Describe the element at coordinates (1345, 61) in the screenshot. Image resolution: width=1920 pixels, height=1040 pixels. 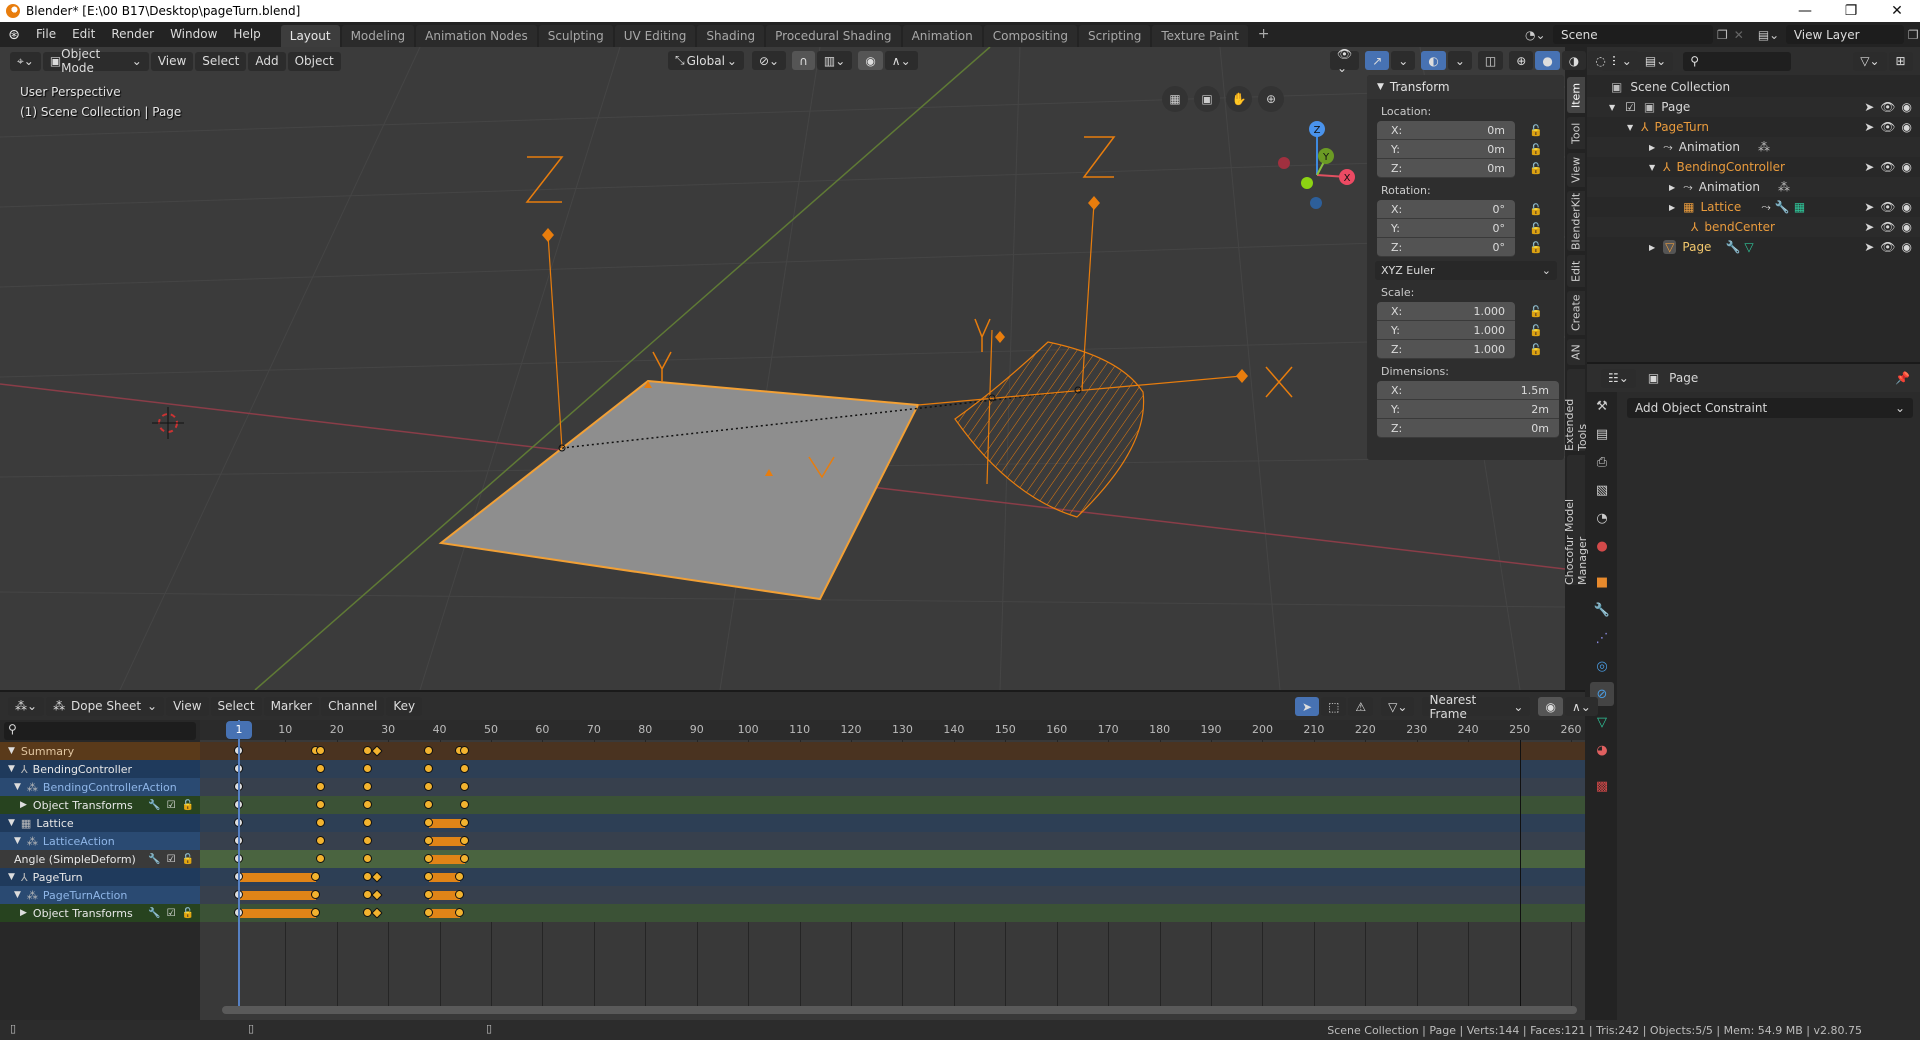
I see `visibility-button: 👁⌄` at that location.